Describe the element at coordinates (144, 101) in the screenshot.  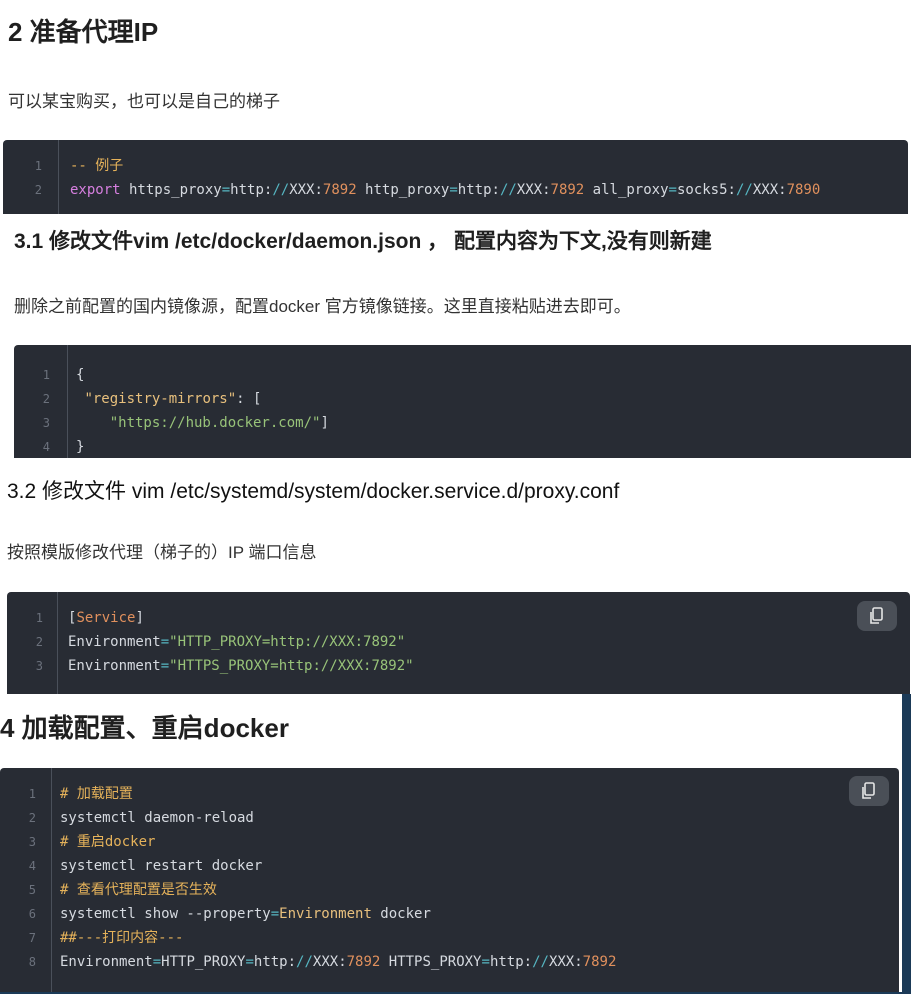
I see `section-description: 可以某宝购买，也可以是自己的梯子` at that location.